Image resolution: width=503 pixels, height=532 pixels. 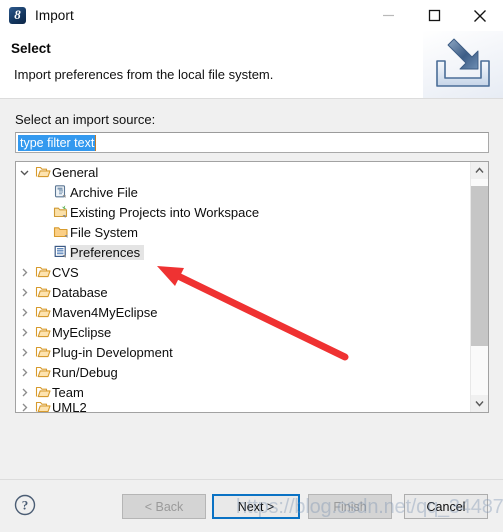 I want to click on title-bar: 8 Import, so click(x=251, y=15).